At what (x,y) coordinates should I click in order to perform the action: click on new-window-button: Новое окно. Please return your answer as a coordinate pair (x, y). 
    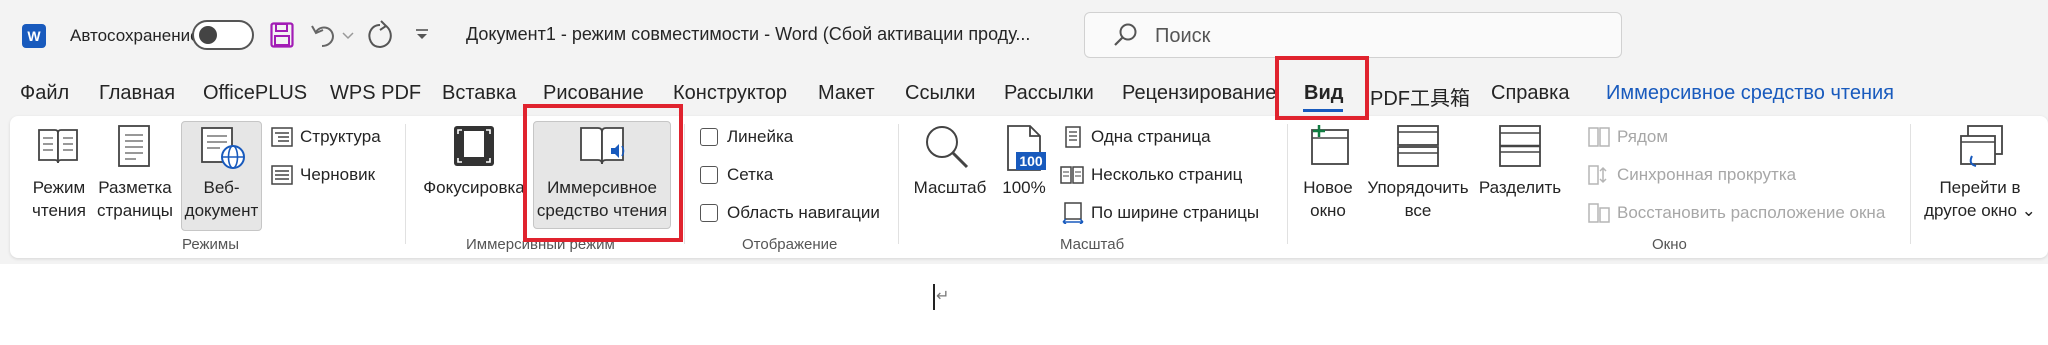
    Looking at the image, I should click on (1328, 199).